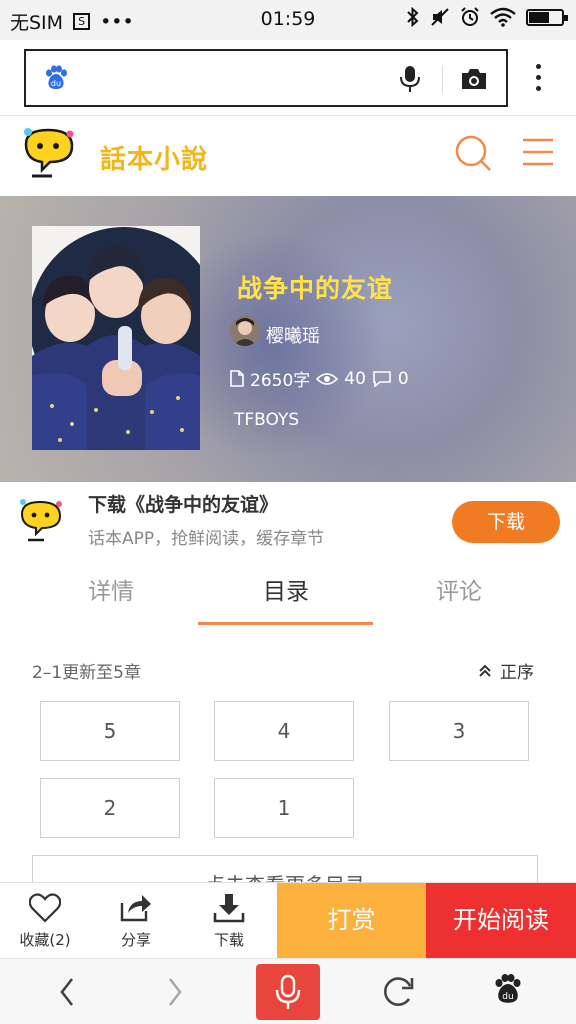  I want to click on wifi-icon, so click(503, 17).